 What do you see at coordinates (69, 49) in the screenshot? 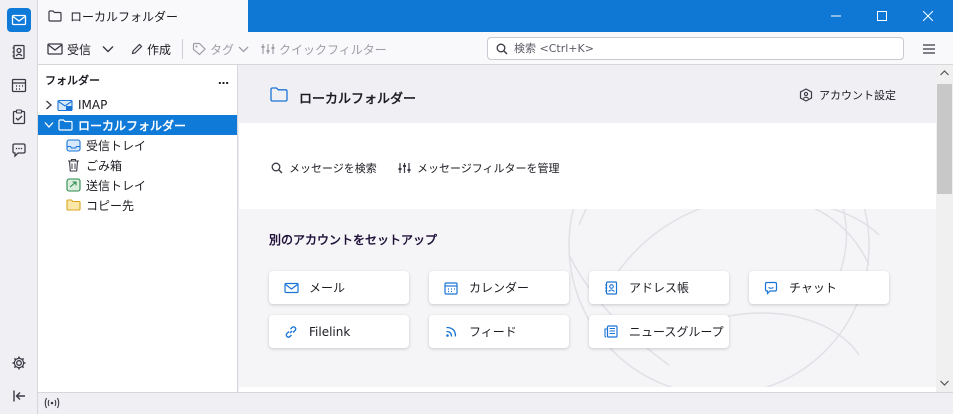
I see `get-messages-button: 受信` at bounding box center [69, 49].